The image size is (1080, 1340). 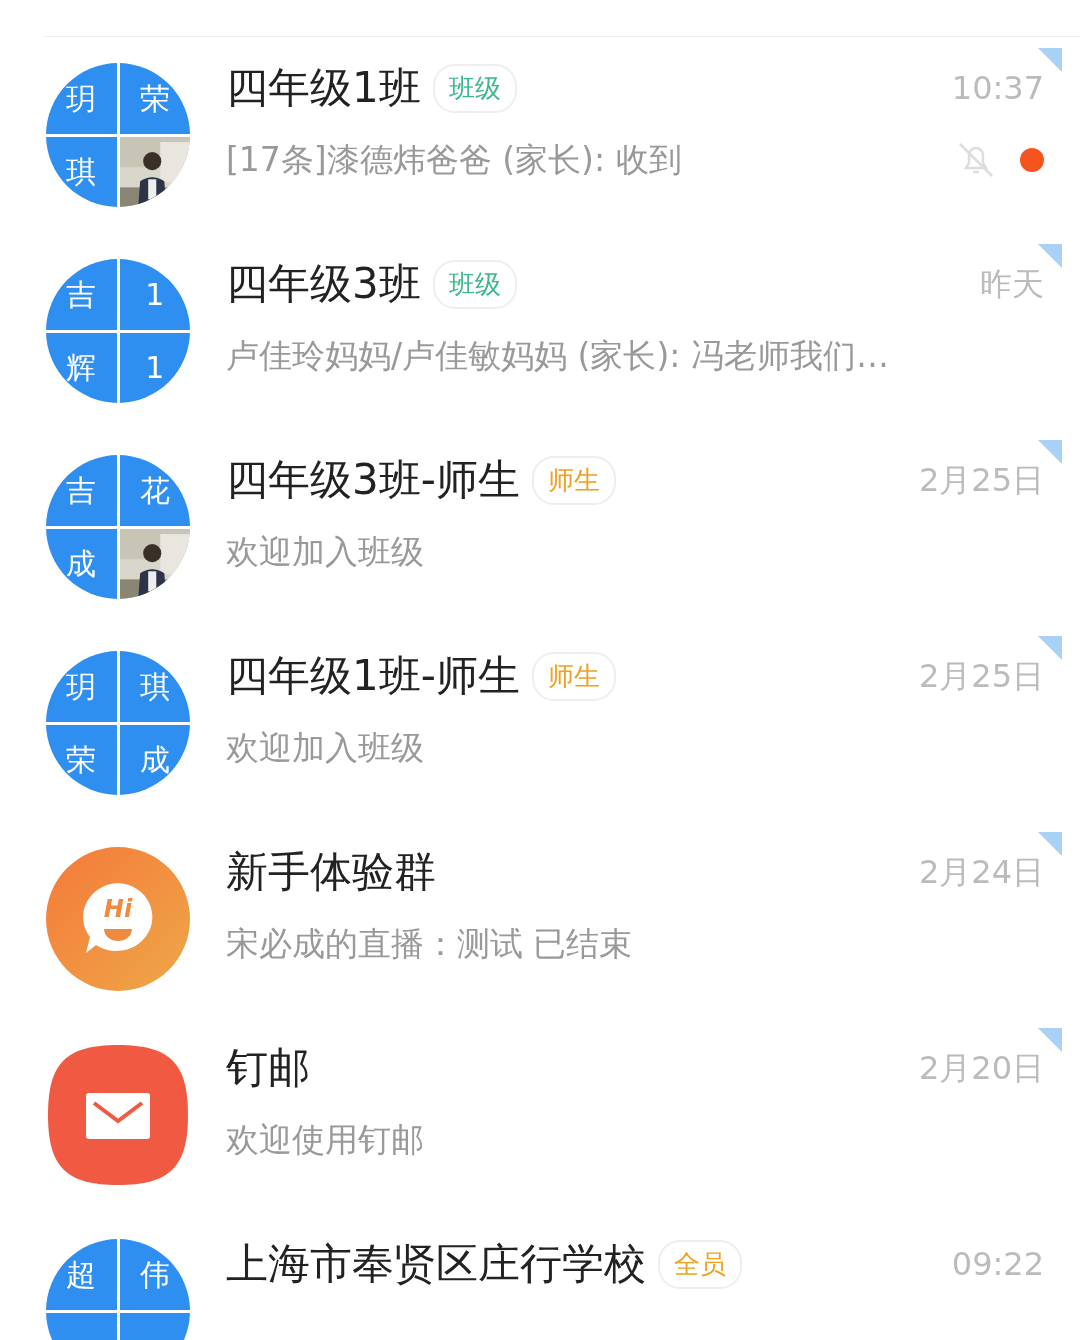 I want to click on chat-title: 新手体验群, so click(x=331, y=872).